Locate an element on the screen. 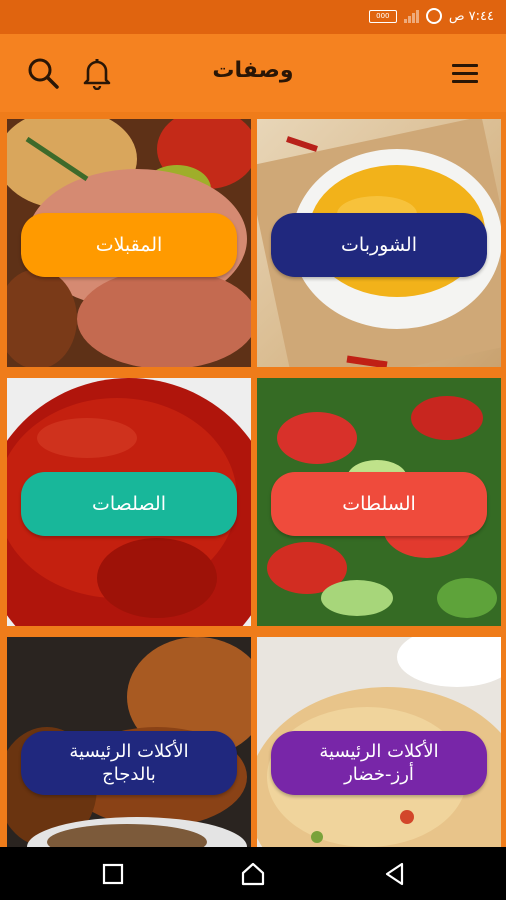 This screenshot has height=900, width=506. home-icon is located at coordinates (253, 874).